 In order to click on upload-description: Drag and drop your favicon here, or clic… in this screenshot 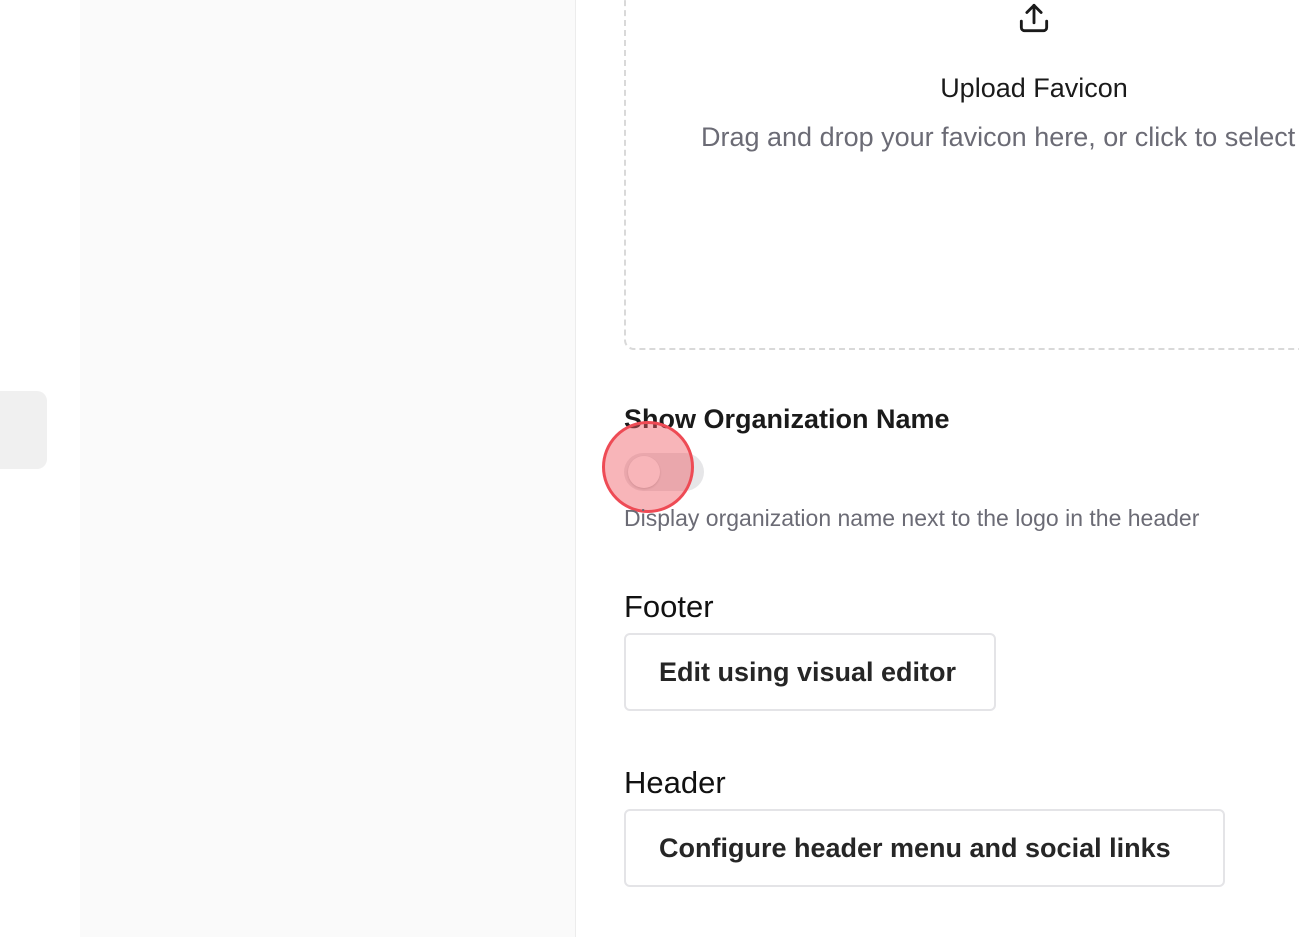, I will do `click(998, 137)`.